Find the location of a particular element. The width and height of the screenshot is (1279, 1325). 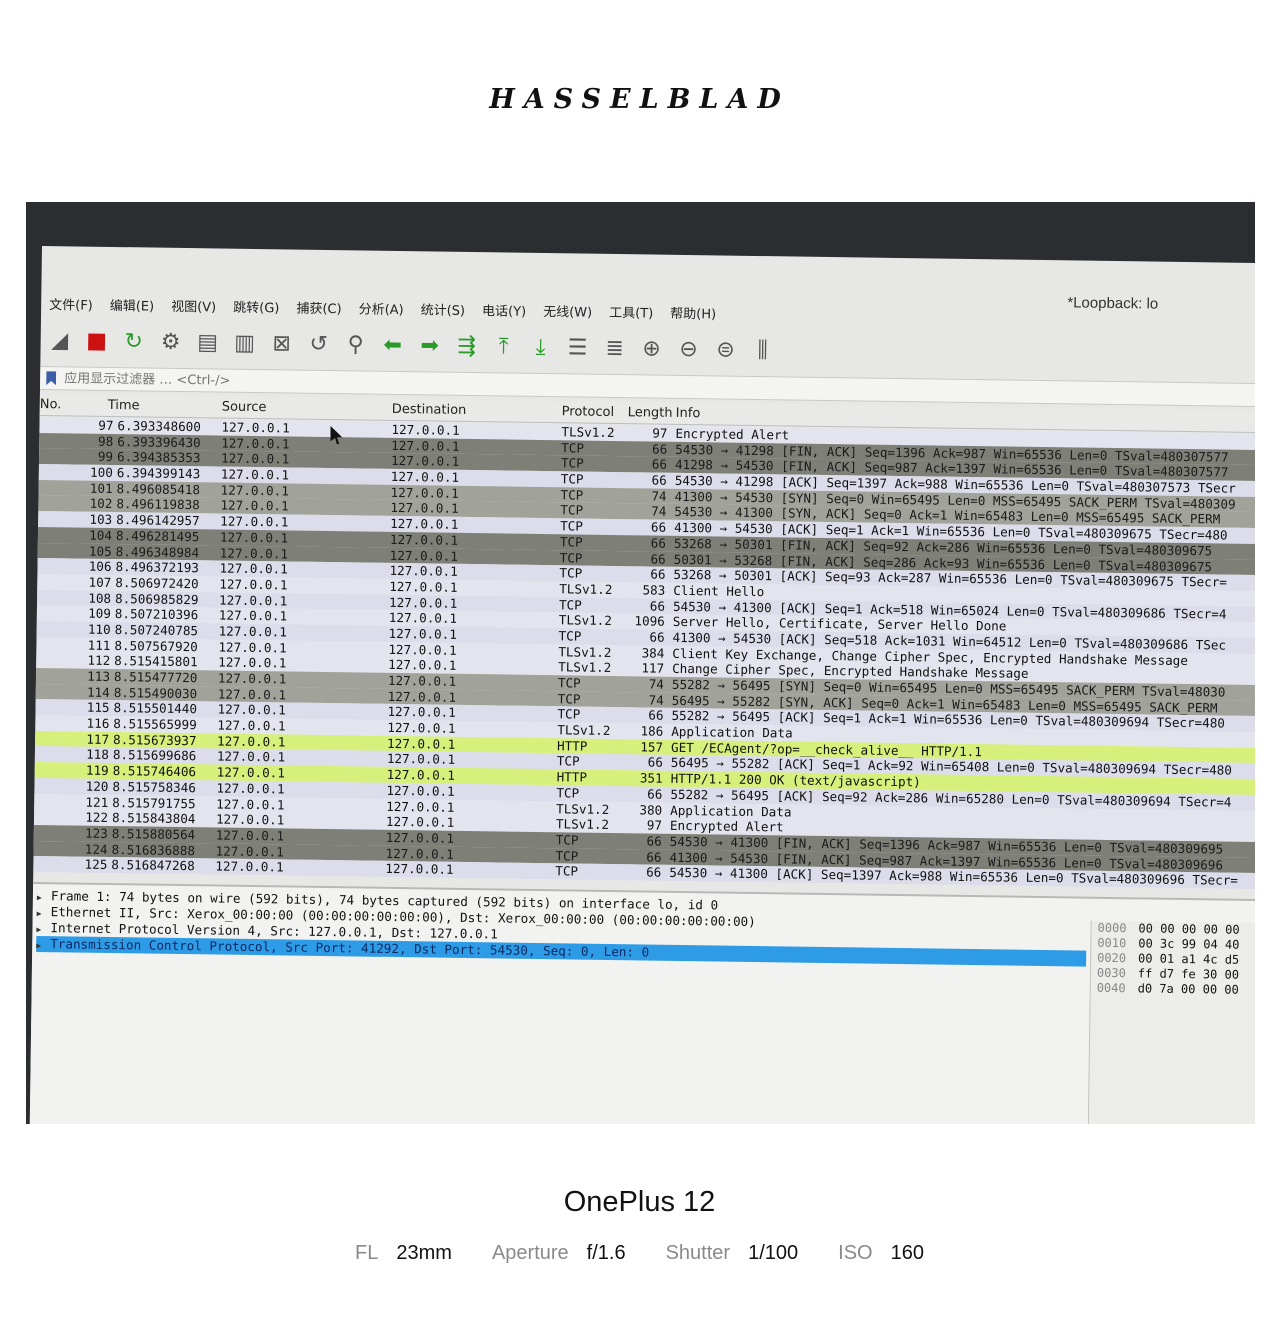

brand-watermark: HASSELBLAD is located at coordinates (639, 99).